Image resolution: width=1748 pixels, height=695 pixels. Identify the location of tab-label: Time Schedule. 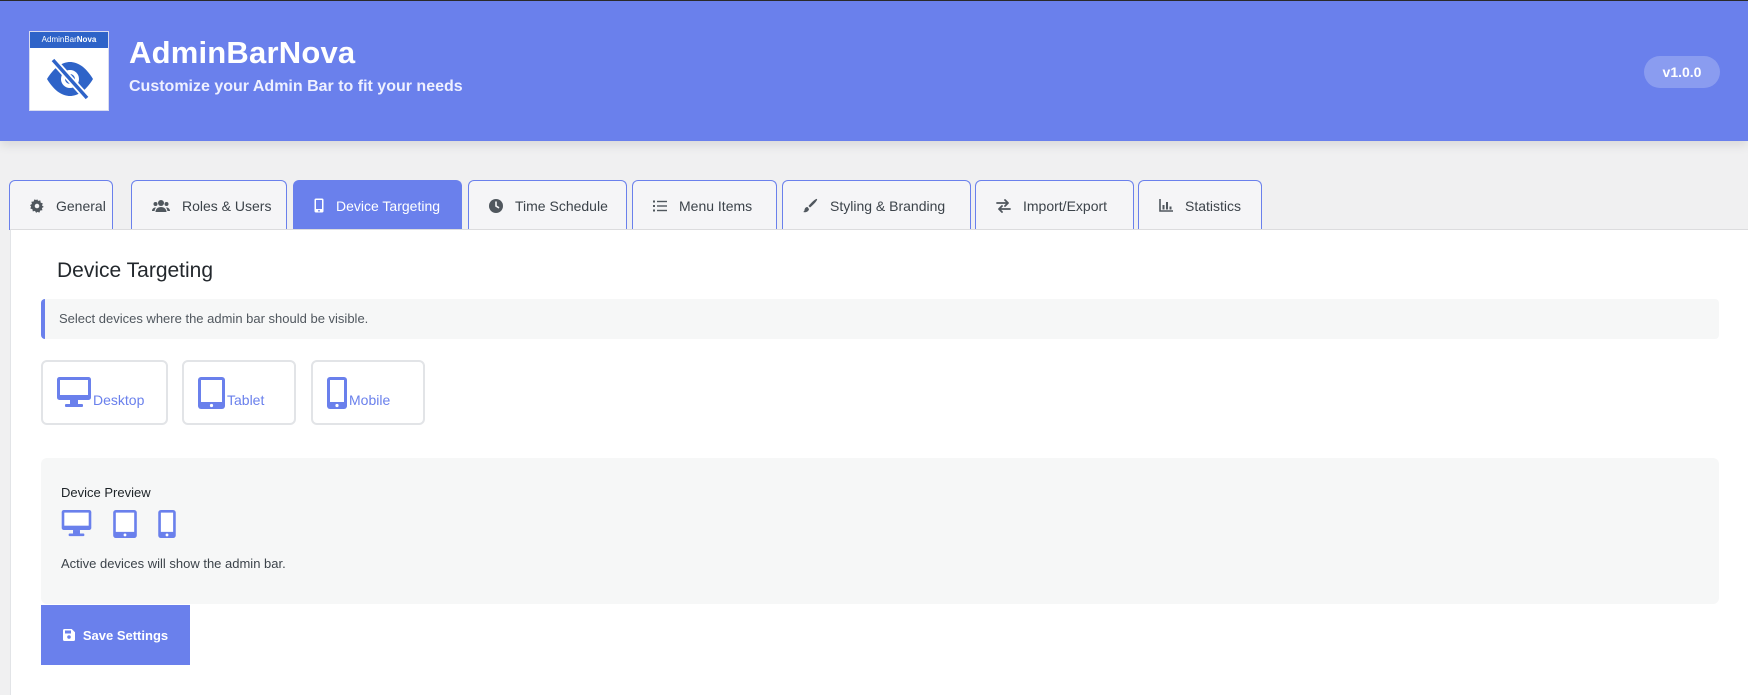
(561, 205).